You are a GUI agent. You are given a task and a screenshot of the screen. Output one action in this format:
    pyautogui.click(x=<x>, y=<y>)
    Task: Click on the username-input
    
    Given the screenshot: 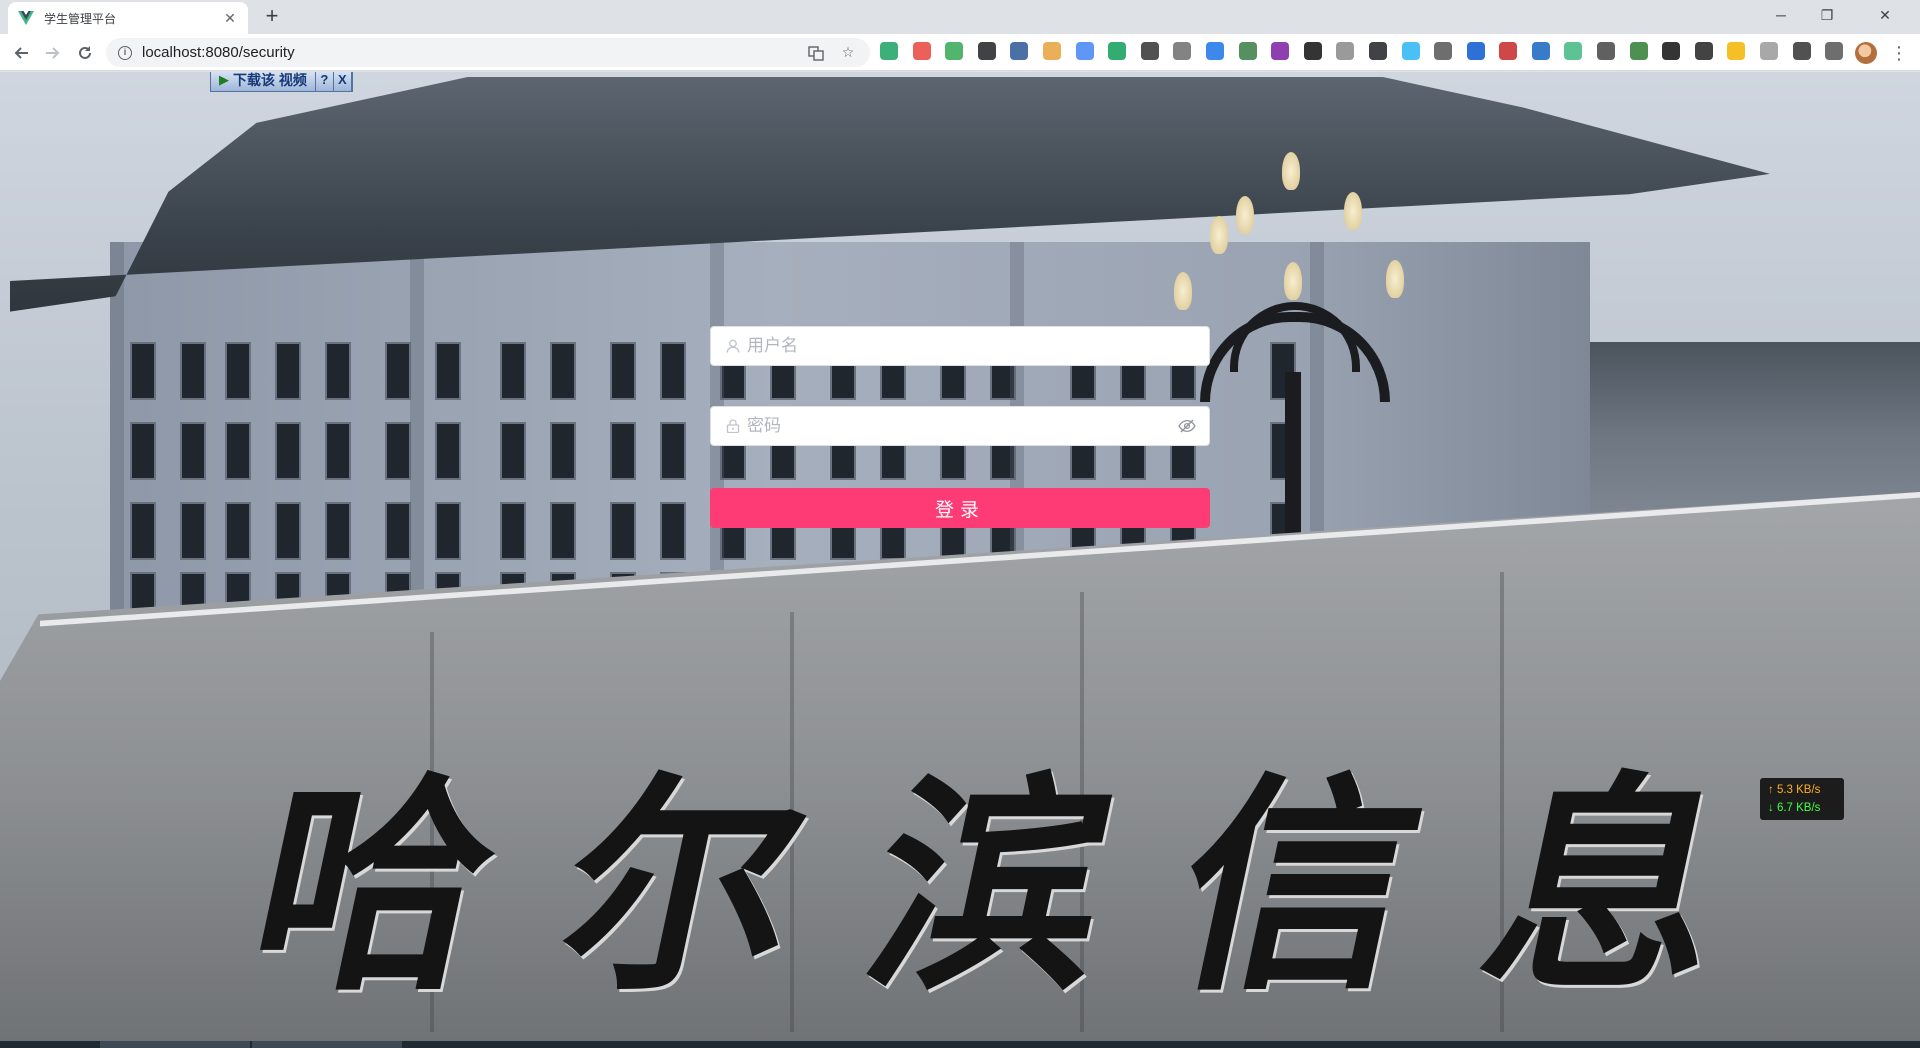 What is the action you would take?
    pyautogui.click(x=978, y=346)
    